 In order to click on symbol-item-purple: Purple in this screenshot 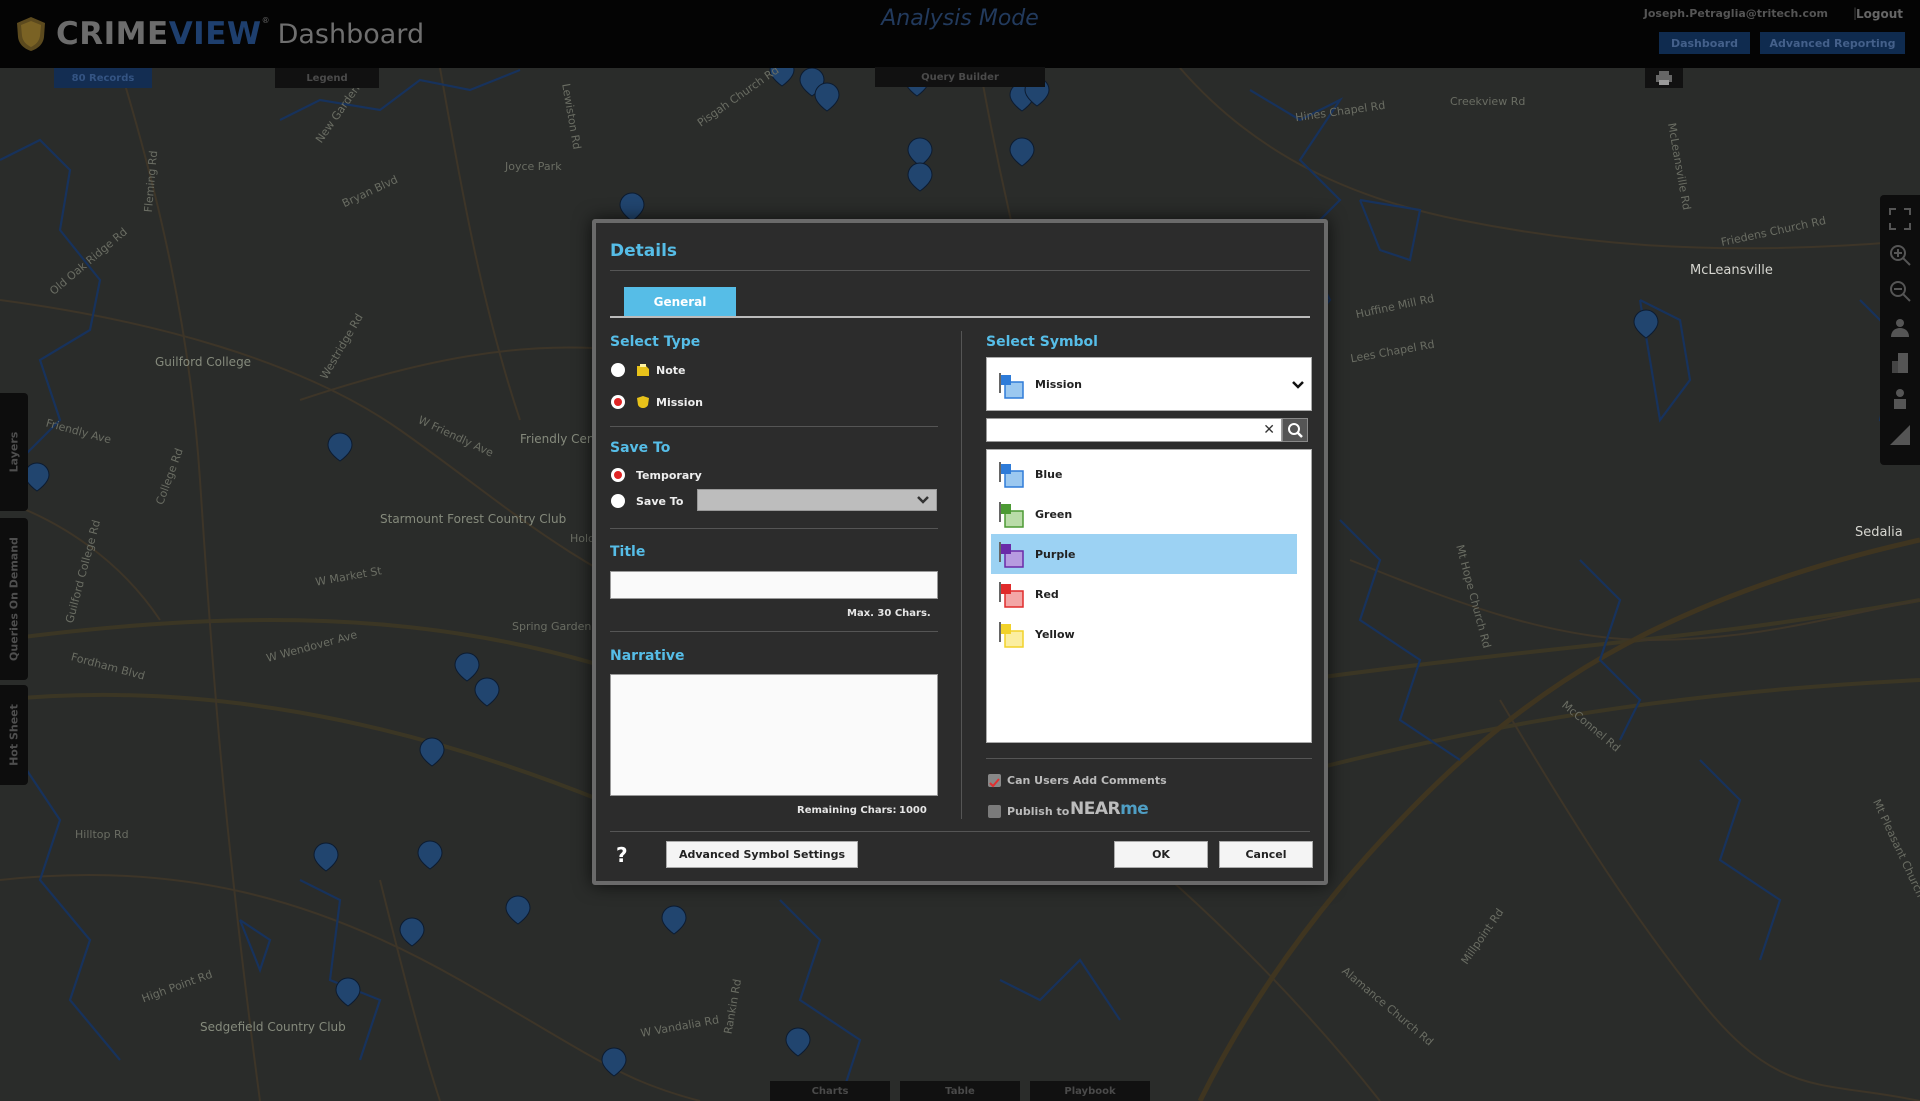, I will do `click(1144, 554)`.